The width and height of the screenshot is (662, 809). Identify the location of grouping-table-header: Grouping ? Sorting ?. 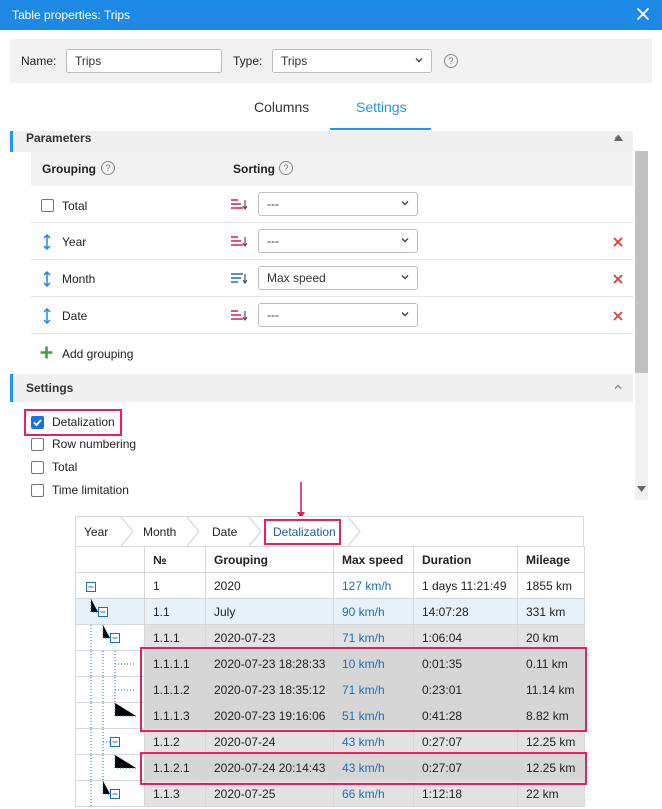
(332, 168).